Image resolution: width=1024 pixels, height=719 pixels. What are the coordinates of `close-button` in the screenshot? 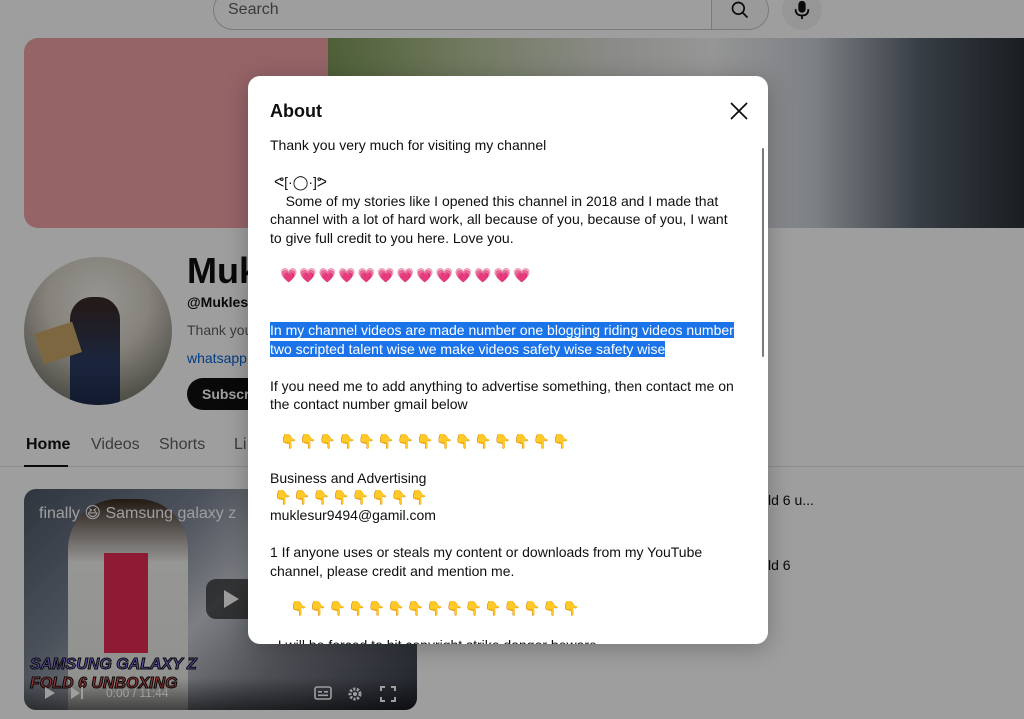 It's located at (739, 111).